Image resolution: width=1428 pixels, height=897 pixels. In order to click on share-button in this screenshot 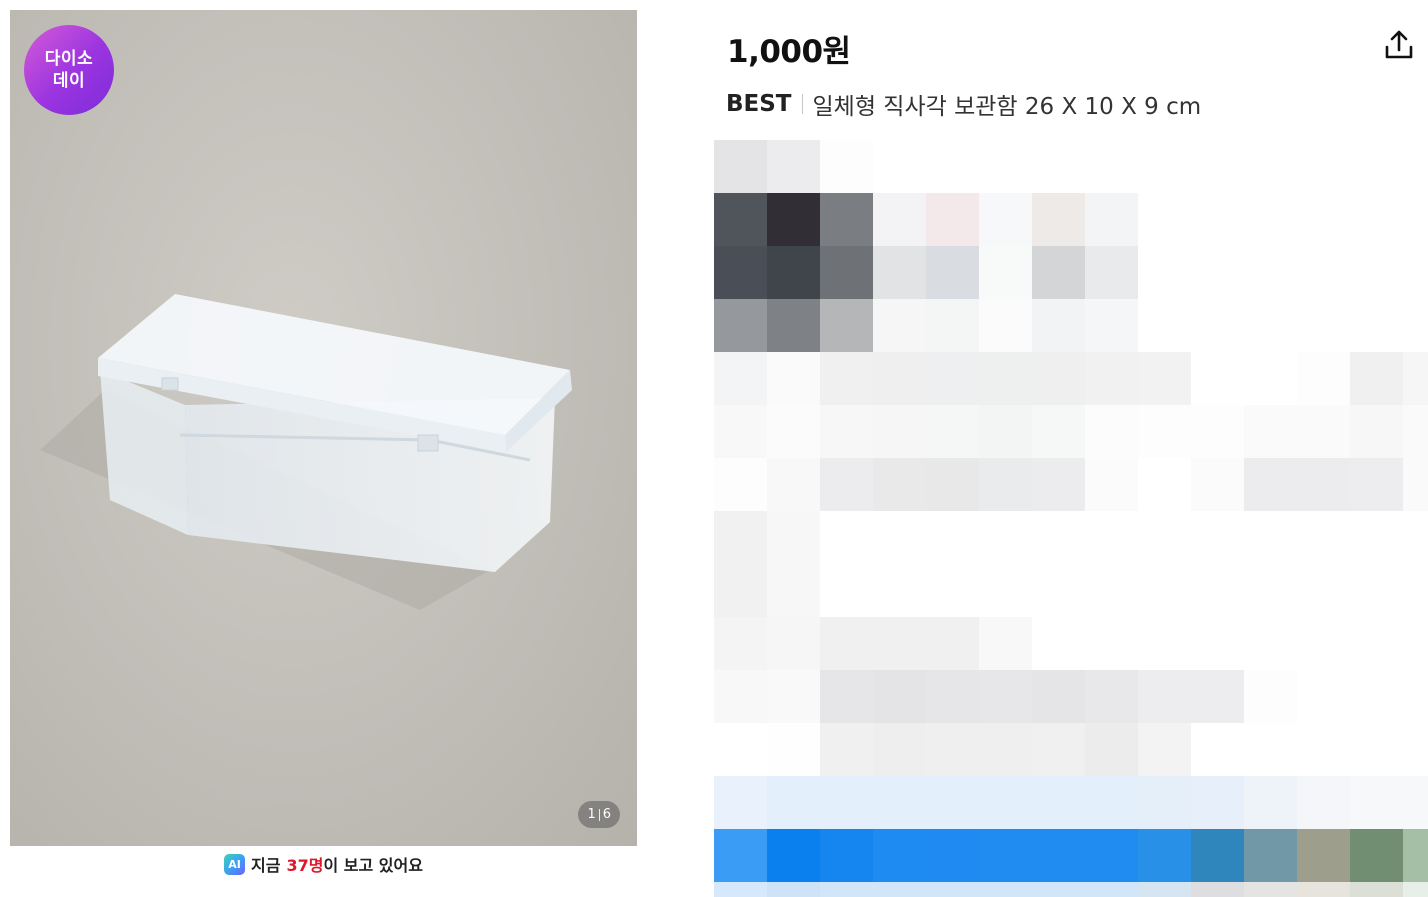, I will do `click(1399, 45)`.